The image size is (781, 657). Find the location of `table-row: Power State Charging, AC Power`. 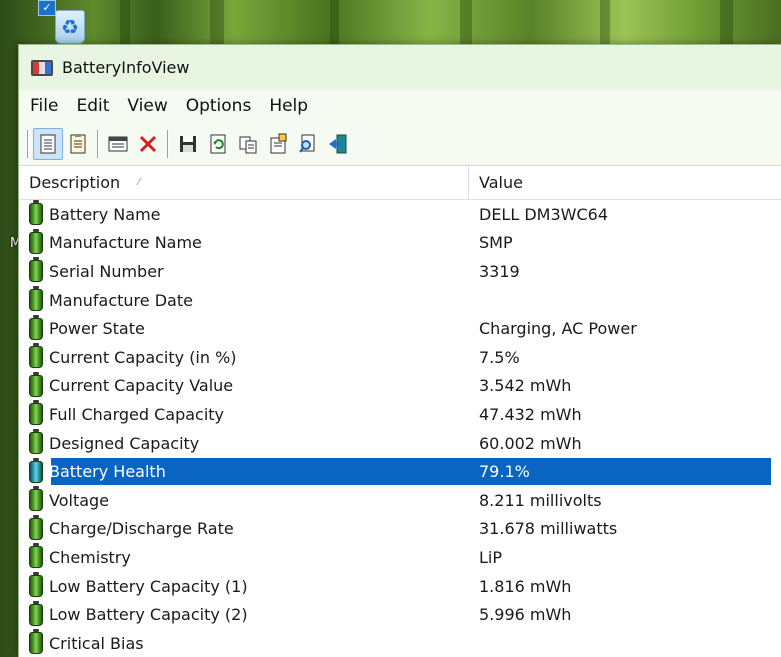

table-row: Power State Charging, AC Power is located at coordinates (400, 328).